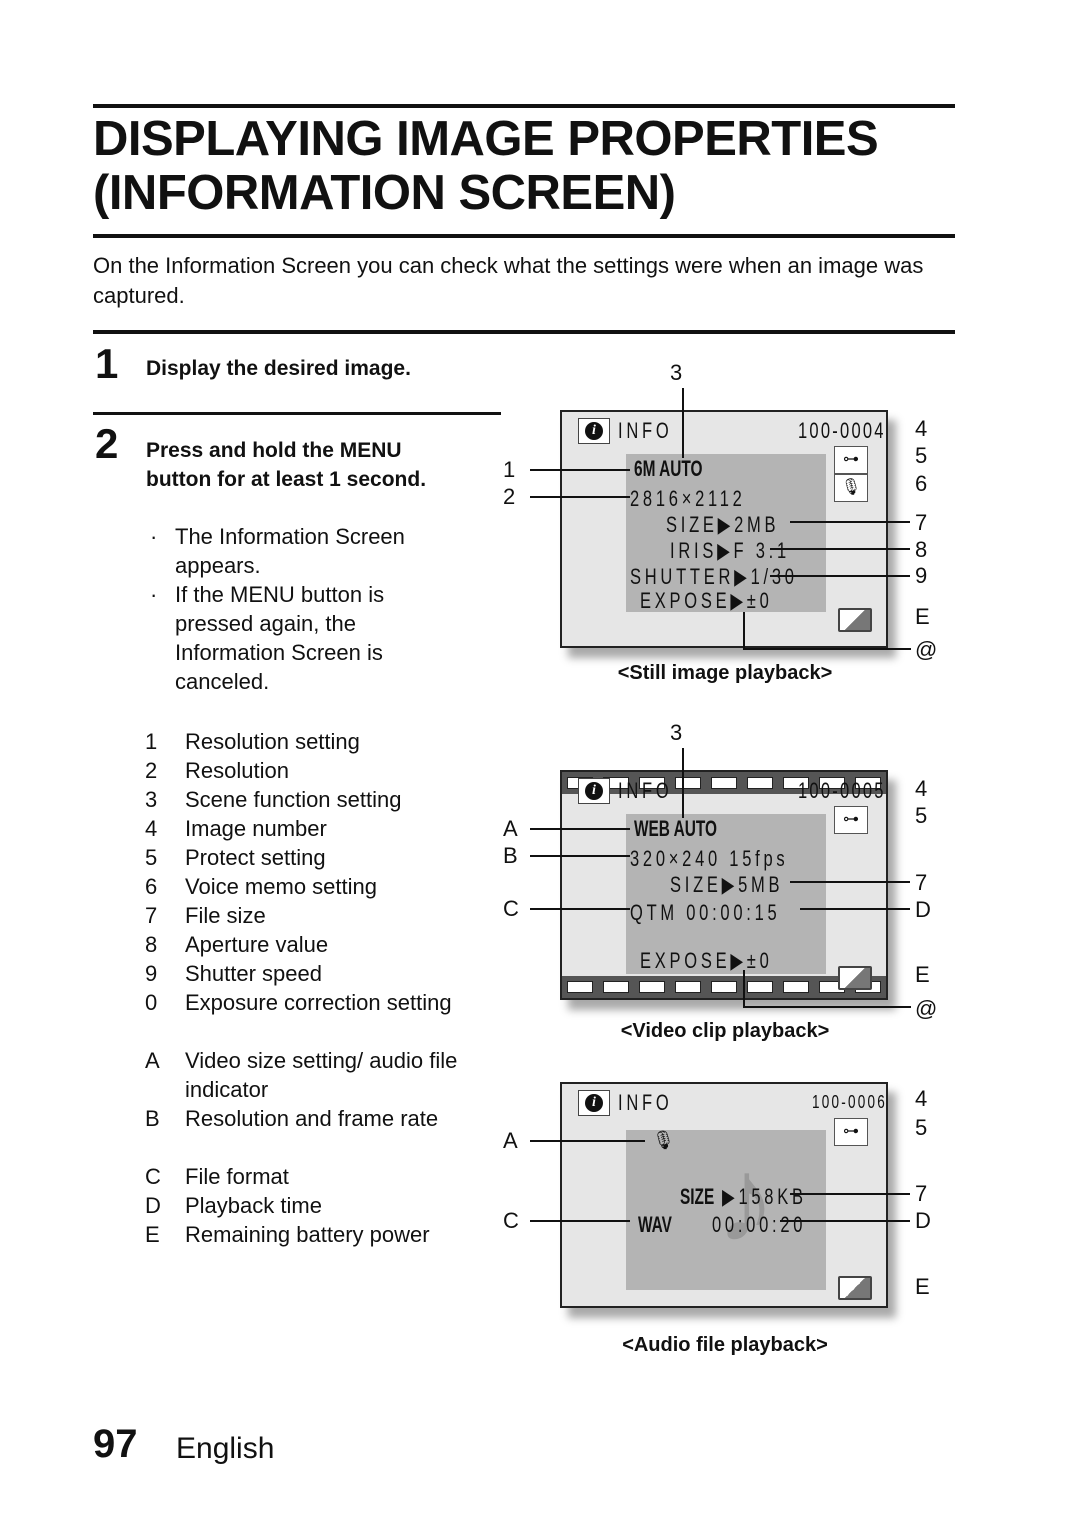  Describe the element at coordinates (152, 1234) in the screenshot. I see `legend-key: E` at that location.